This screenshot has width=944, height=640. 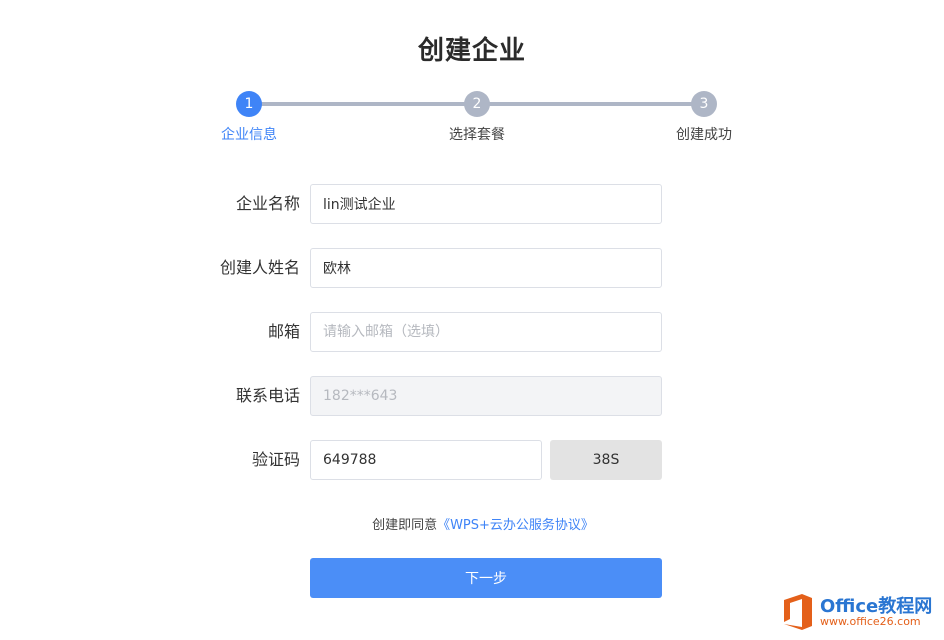 What do you see at coordinates (486, 332) in the screenshot?
I see `email-input` at bounding box center [486, 332].